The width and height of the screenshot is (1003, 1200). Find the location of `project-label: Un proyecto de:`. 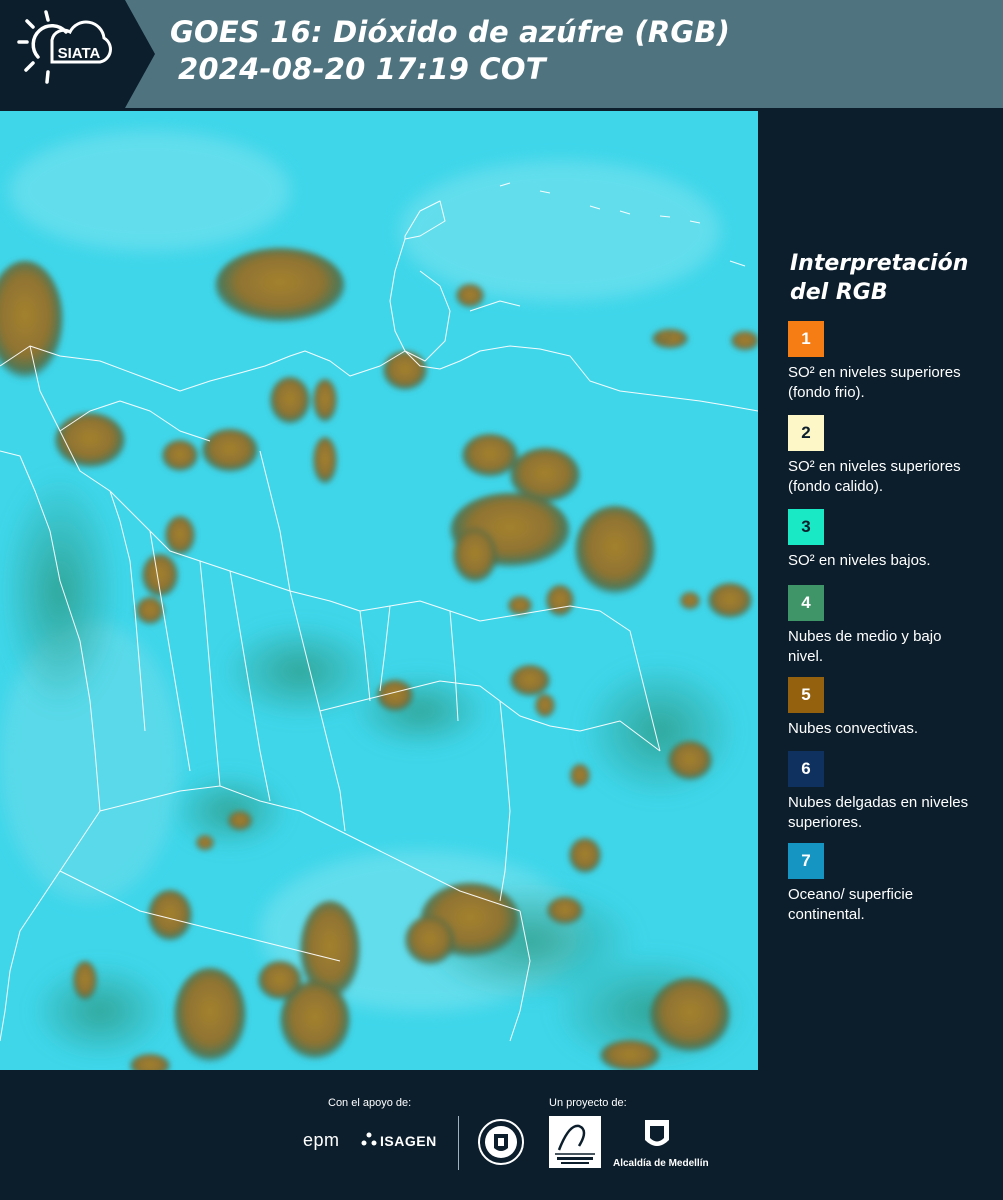

project-label: Un proyecto de: is located at coordinates (588, 1103).